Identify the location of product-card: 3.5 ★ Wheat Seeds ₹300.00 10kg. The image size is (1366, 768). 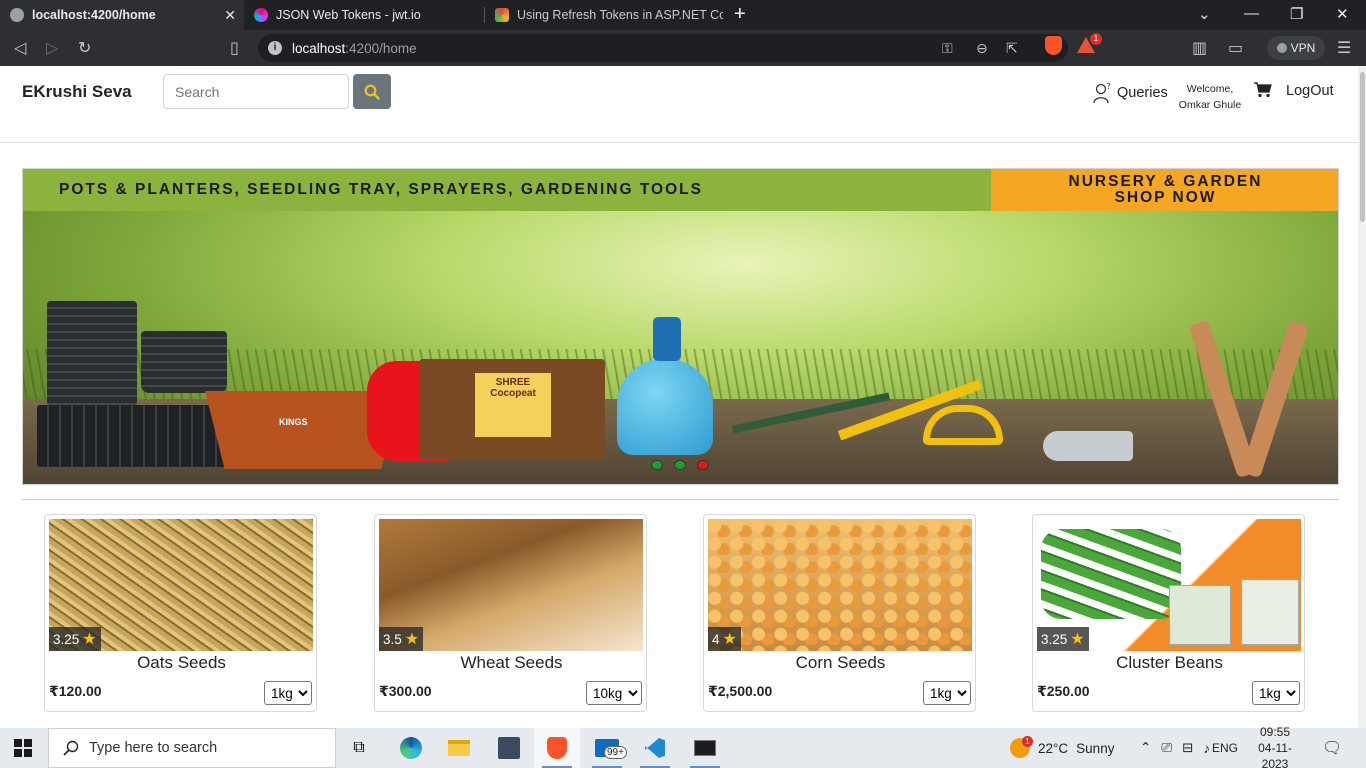
(510, 613).